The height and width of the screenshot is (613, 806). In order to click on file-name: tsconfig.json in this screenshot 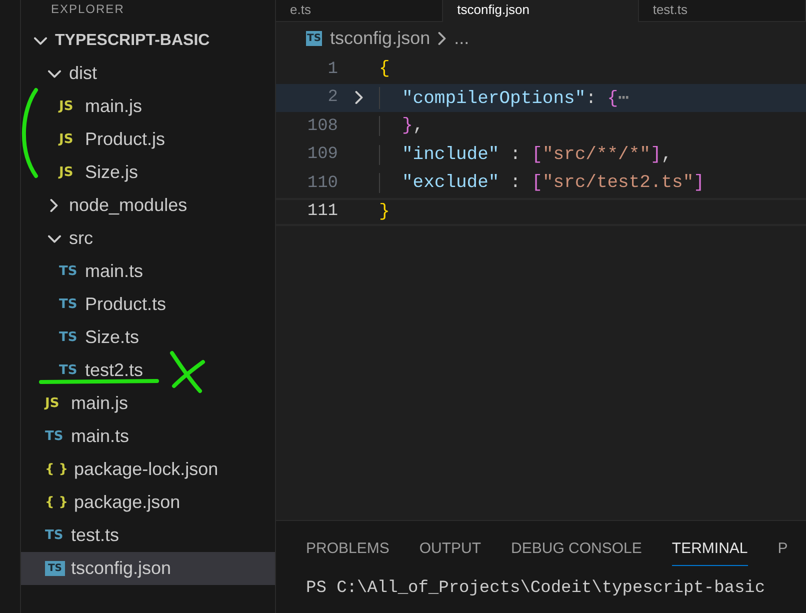, I will do `click(121, 568)`.